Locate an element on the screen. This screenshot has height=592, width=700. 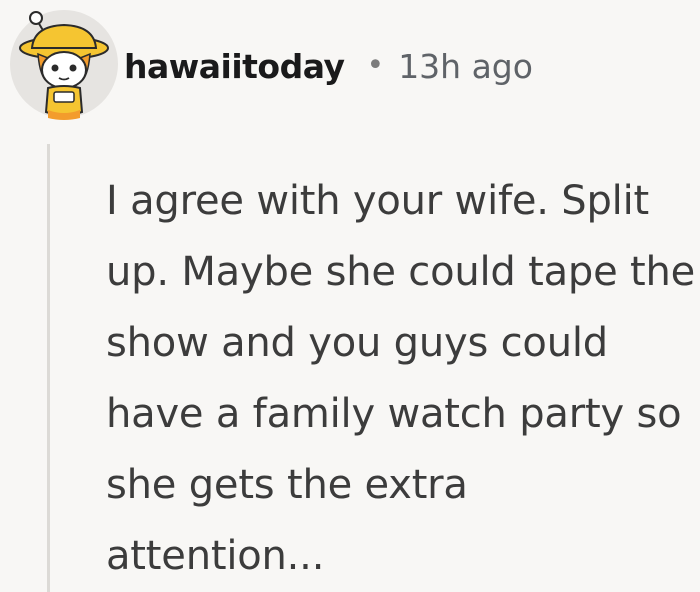
user-avatar is located at coordinates (64, 64).